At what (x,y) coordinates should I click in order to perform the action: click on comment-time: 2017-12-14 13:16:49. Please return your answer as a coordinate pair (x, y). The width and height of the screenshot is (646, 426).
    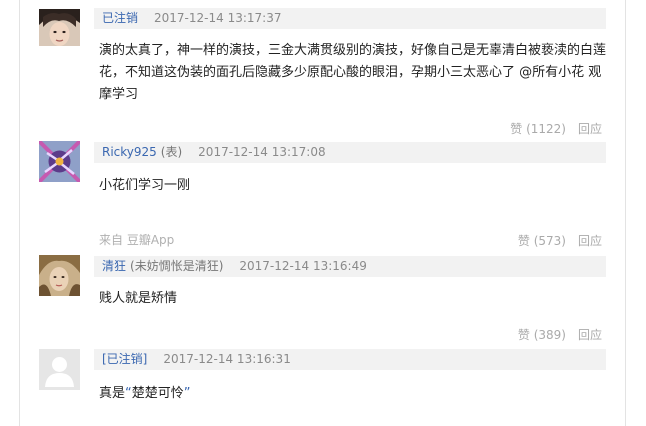
    Looking at the image, I should click on (303, 266).